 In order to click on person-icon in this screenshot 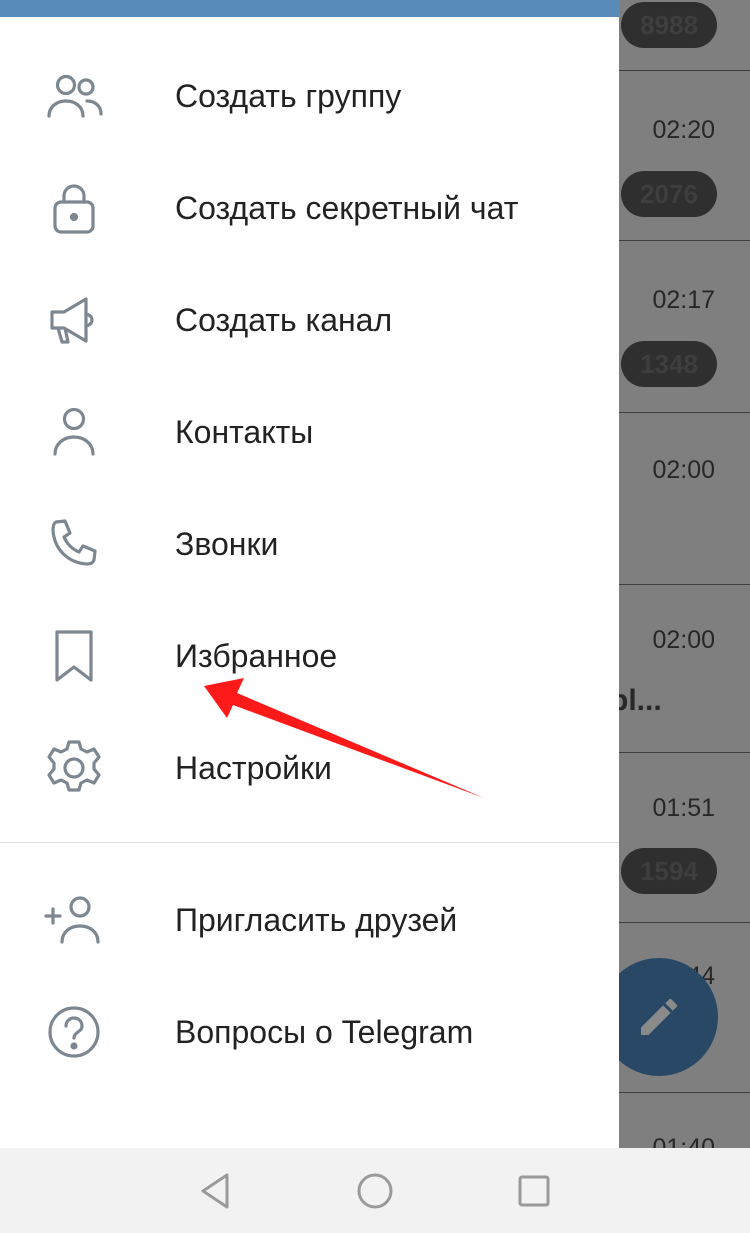, I will do `click(74, 432)`.